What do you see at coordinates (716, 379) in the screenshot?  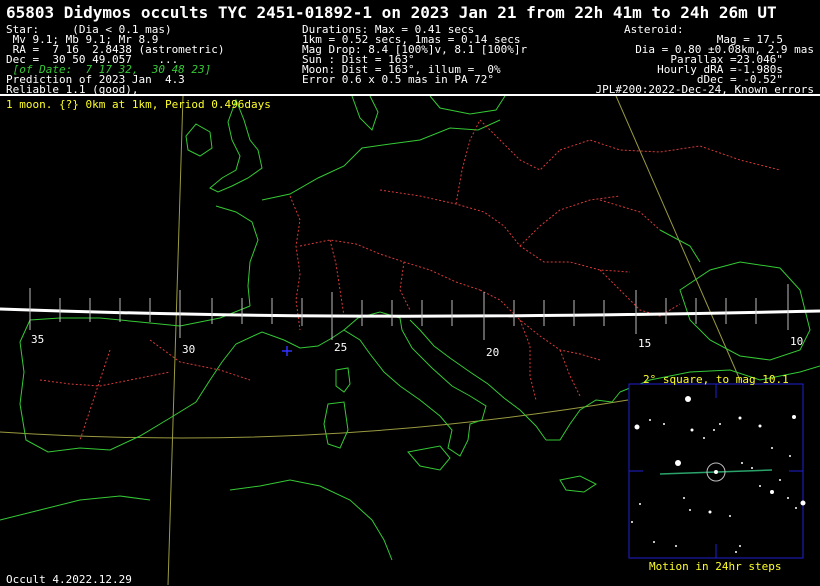 I see `inset-title: 2° square, to mag 10.1` at bounding box center [716, 379].